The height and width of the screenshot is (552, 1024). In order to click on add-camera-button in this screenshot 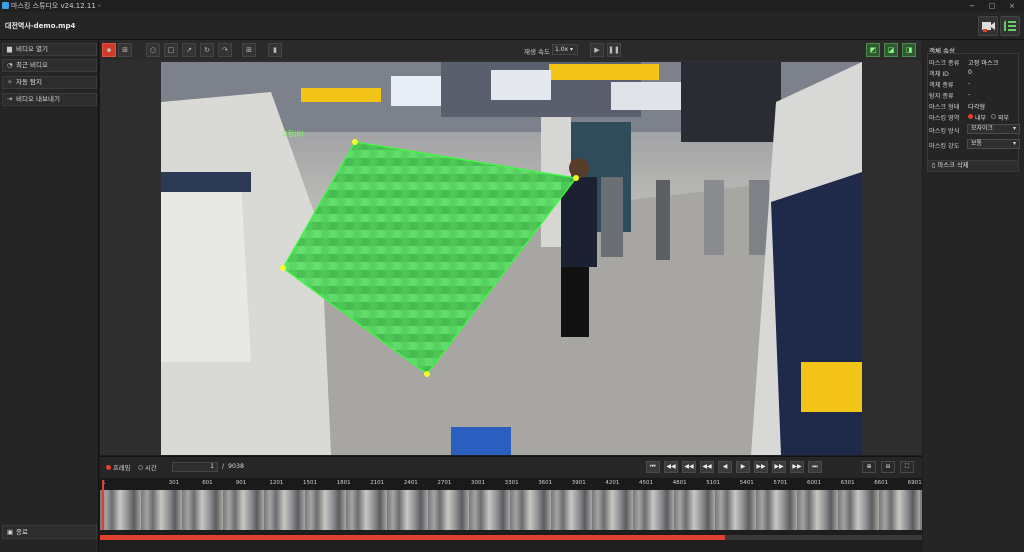, I will do `click(988, 26)`.